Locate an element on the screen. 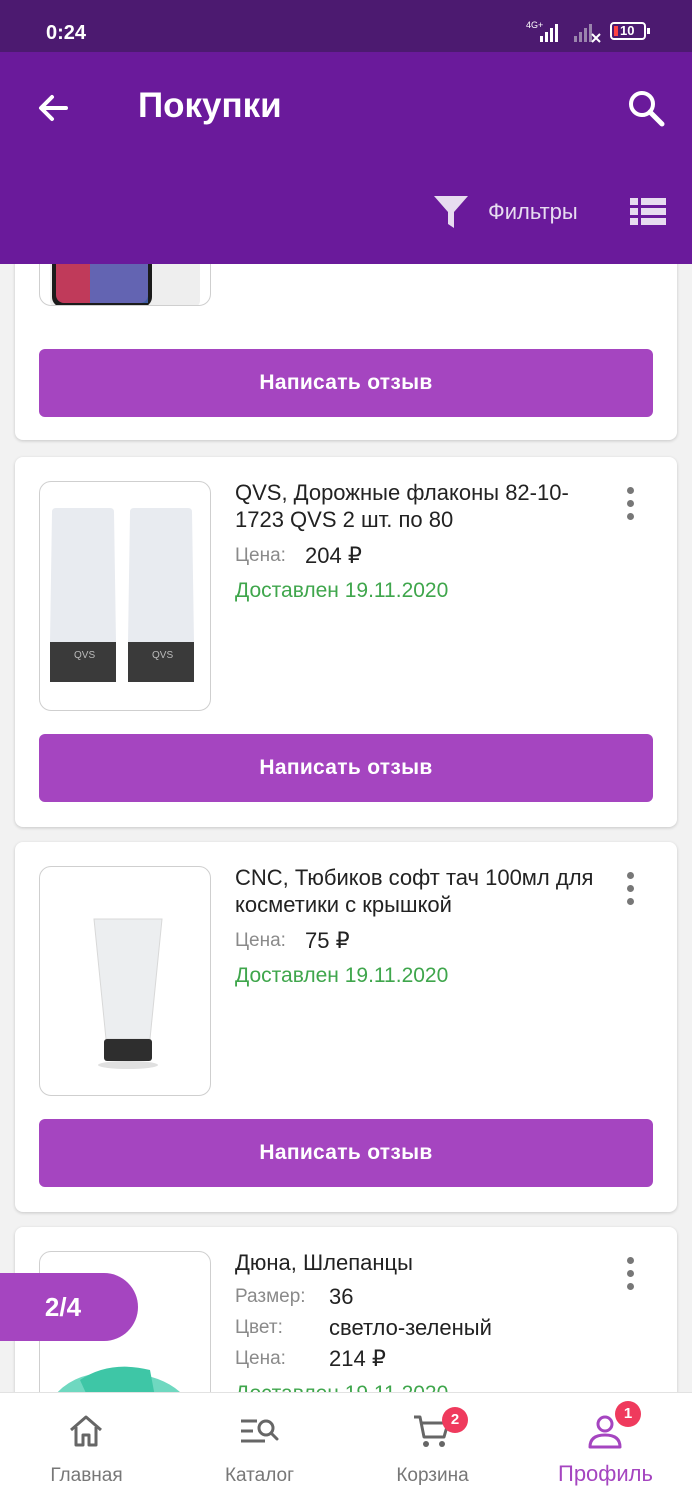 The width and height of the screenshot is (692, 1500). price-value: 214 ₽ is located at coordinates (357, 1358).